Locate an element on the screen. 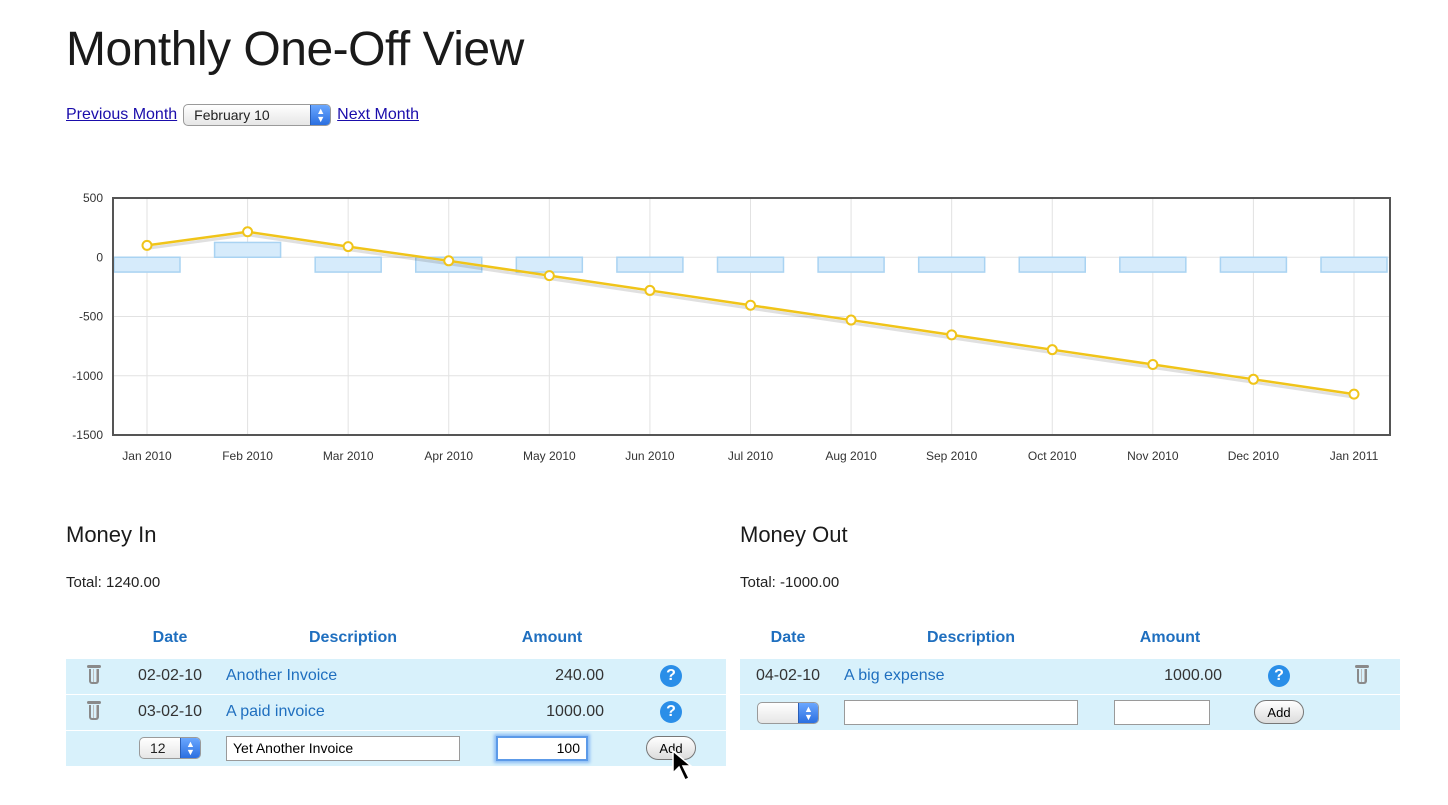 Image resolution: width=1448 pixels, height=805 pixels. month-navigation: Previous Month February 10 ▲ ▼ Next Month is located at coordinates (242, 115).